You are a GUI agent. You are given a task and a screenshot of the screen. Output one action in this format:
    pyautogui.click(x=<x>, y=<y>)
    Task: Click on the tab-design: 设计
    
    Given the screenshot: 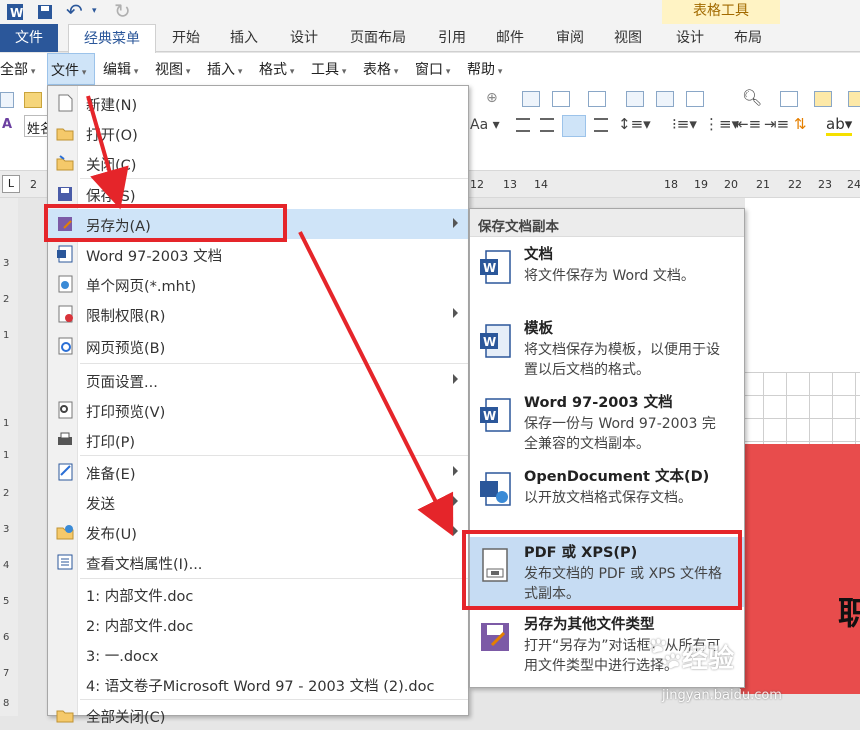 What is the action you would take?
    pyautogui.click(x=304, y=38)
    